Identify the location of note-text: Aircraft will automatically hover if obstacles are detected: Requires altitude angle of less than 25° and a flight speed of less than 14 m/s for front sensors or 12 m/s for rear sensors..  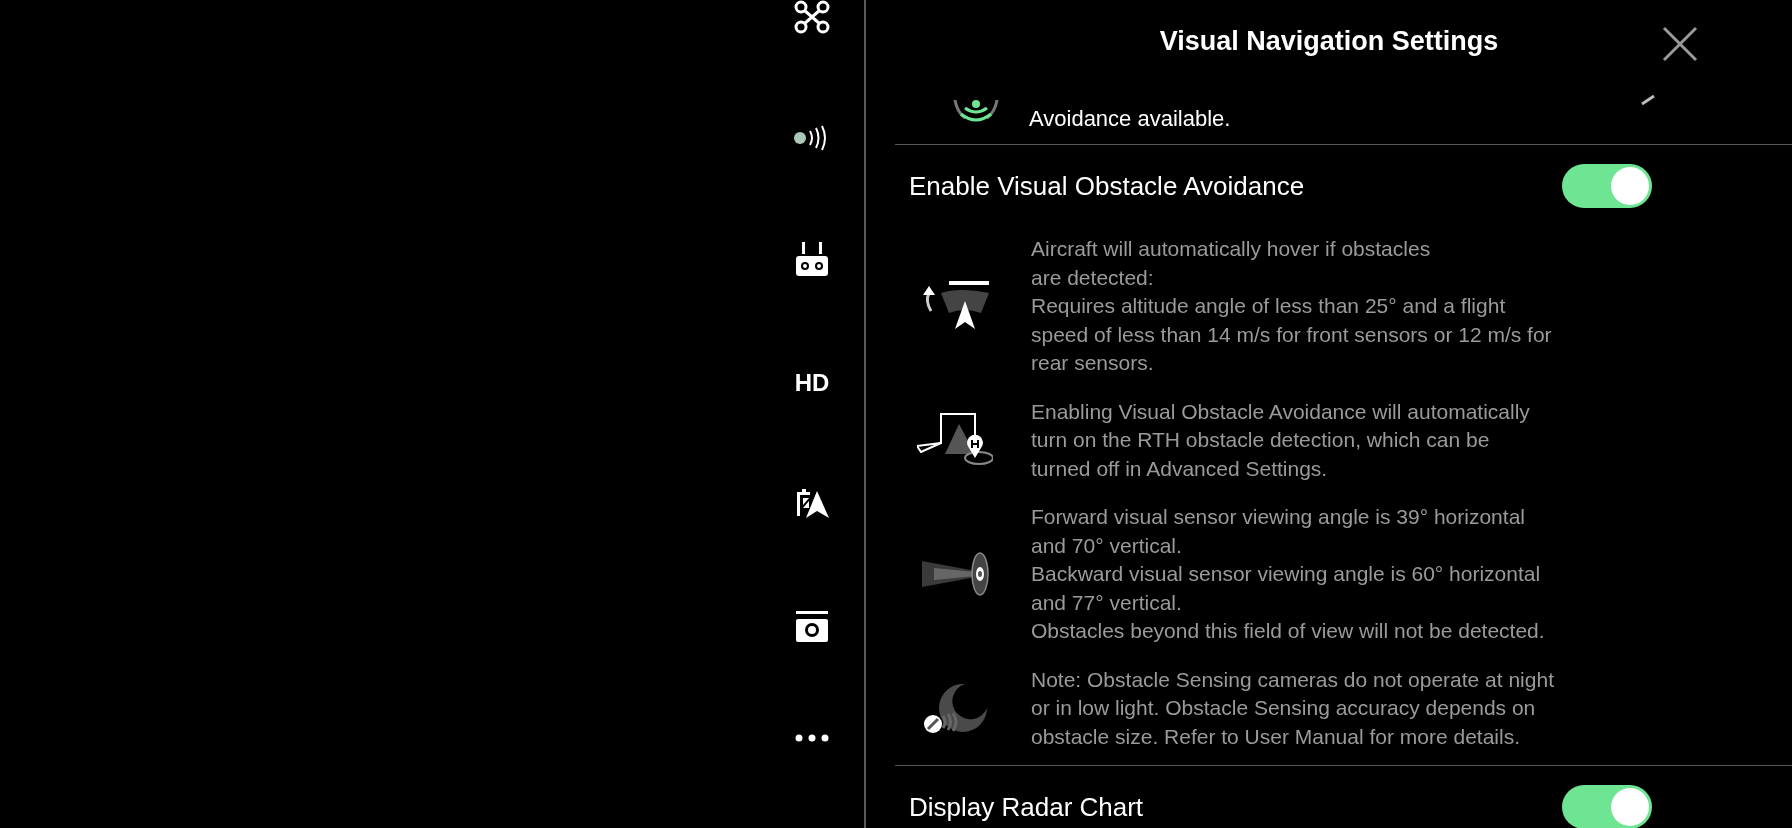
(1291, 306).